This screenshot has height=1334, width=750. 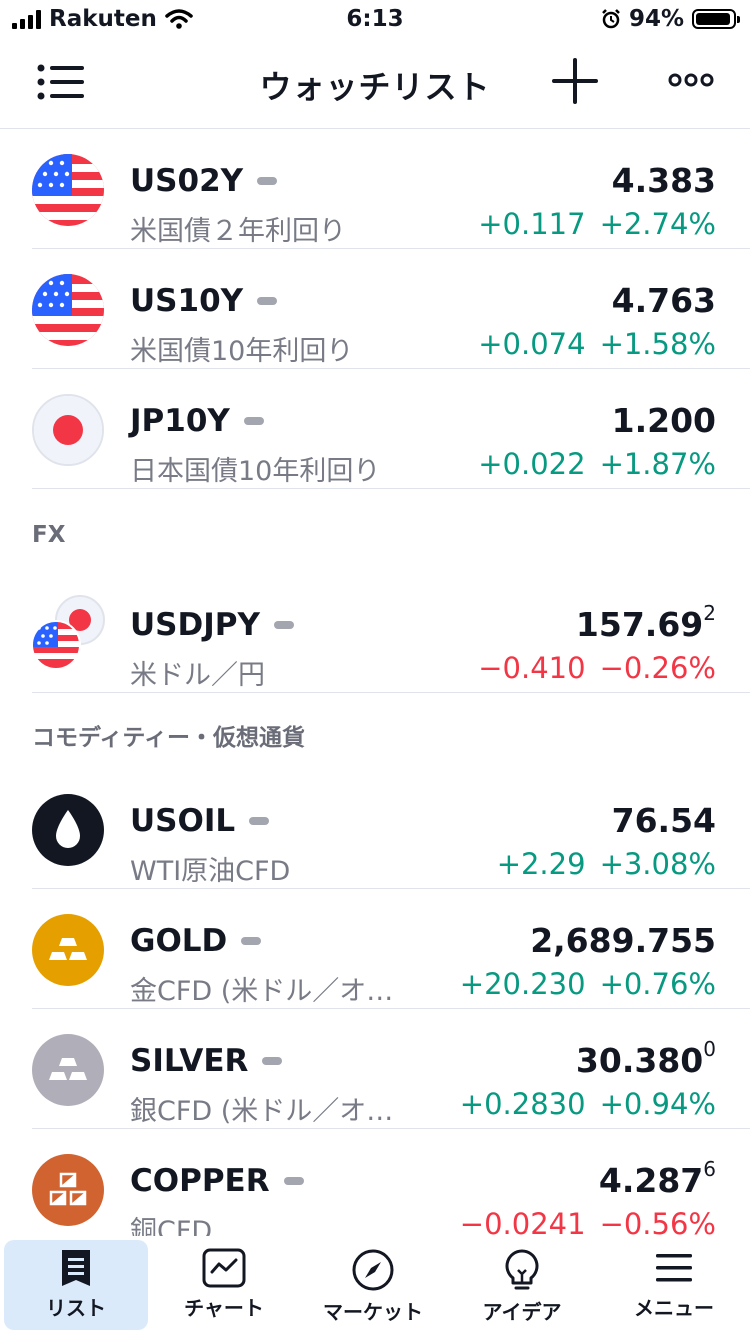 What do you see at coordinates (68, 430) in the screenshot?
I see `jp-flag-icon` at bounding box center [68, 430].